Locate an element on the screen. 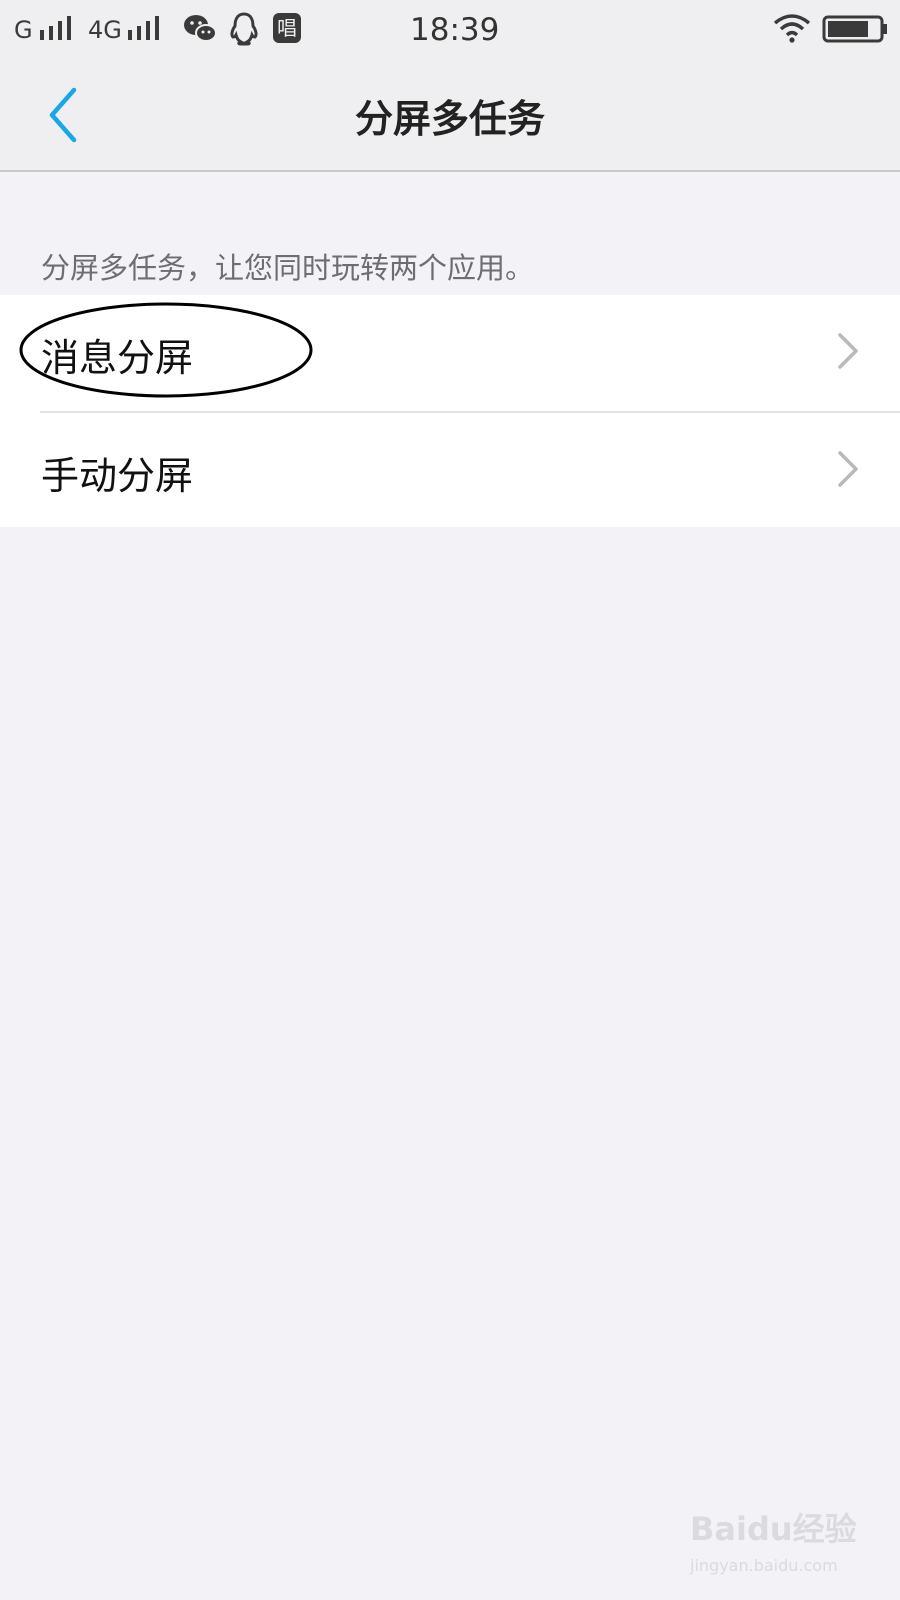 This screenshot has height=1600, width=900. status-time: 18:39 is located at coordinates (455, 30).